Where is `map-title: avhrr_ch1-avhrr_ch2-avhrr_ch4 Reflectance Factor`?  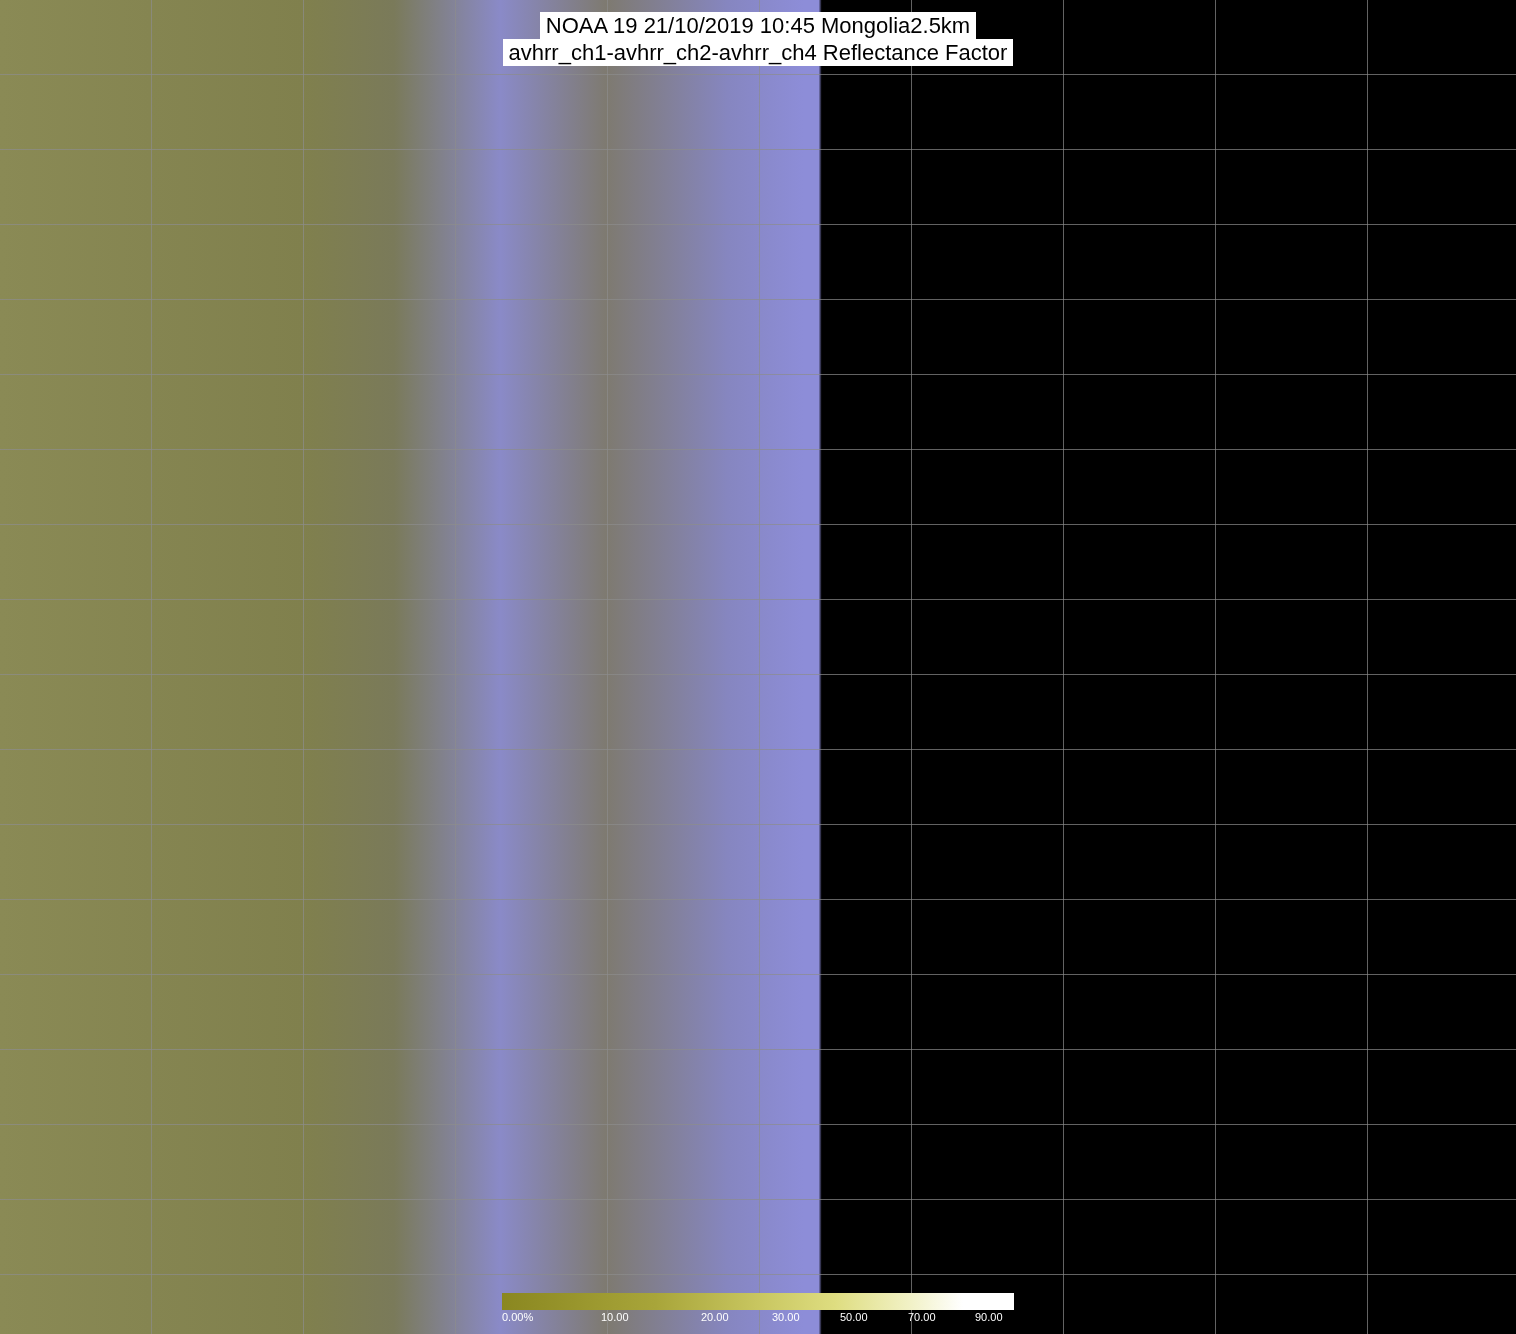 map-title: avhrr_ch1-avhrr_ch2-avhrr_ch4 Reflectance Factor is located at coordinates (758, 52).